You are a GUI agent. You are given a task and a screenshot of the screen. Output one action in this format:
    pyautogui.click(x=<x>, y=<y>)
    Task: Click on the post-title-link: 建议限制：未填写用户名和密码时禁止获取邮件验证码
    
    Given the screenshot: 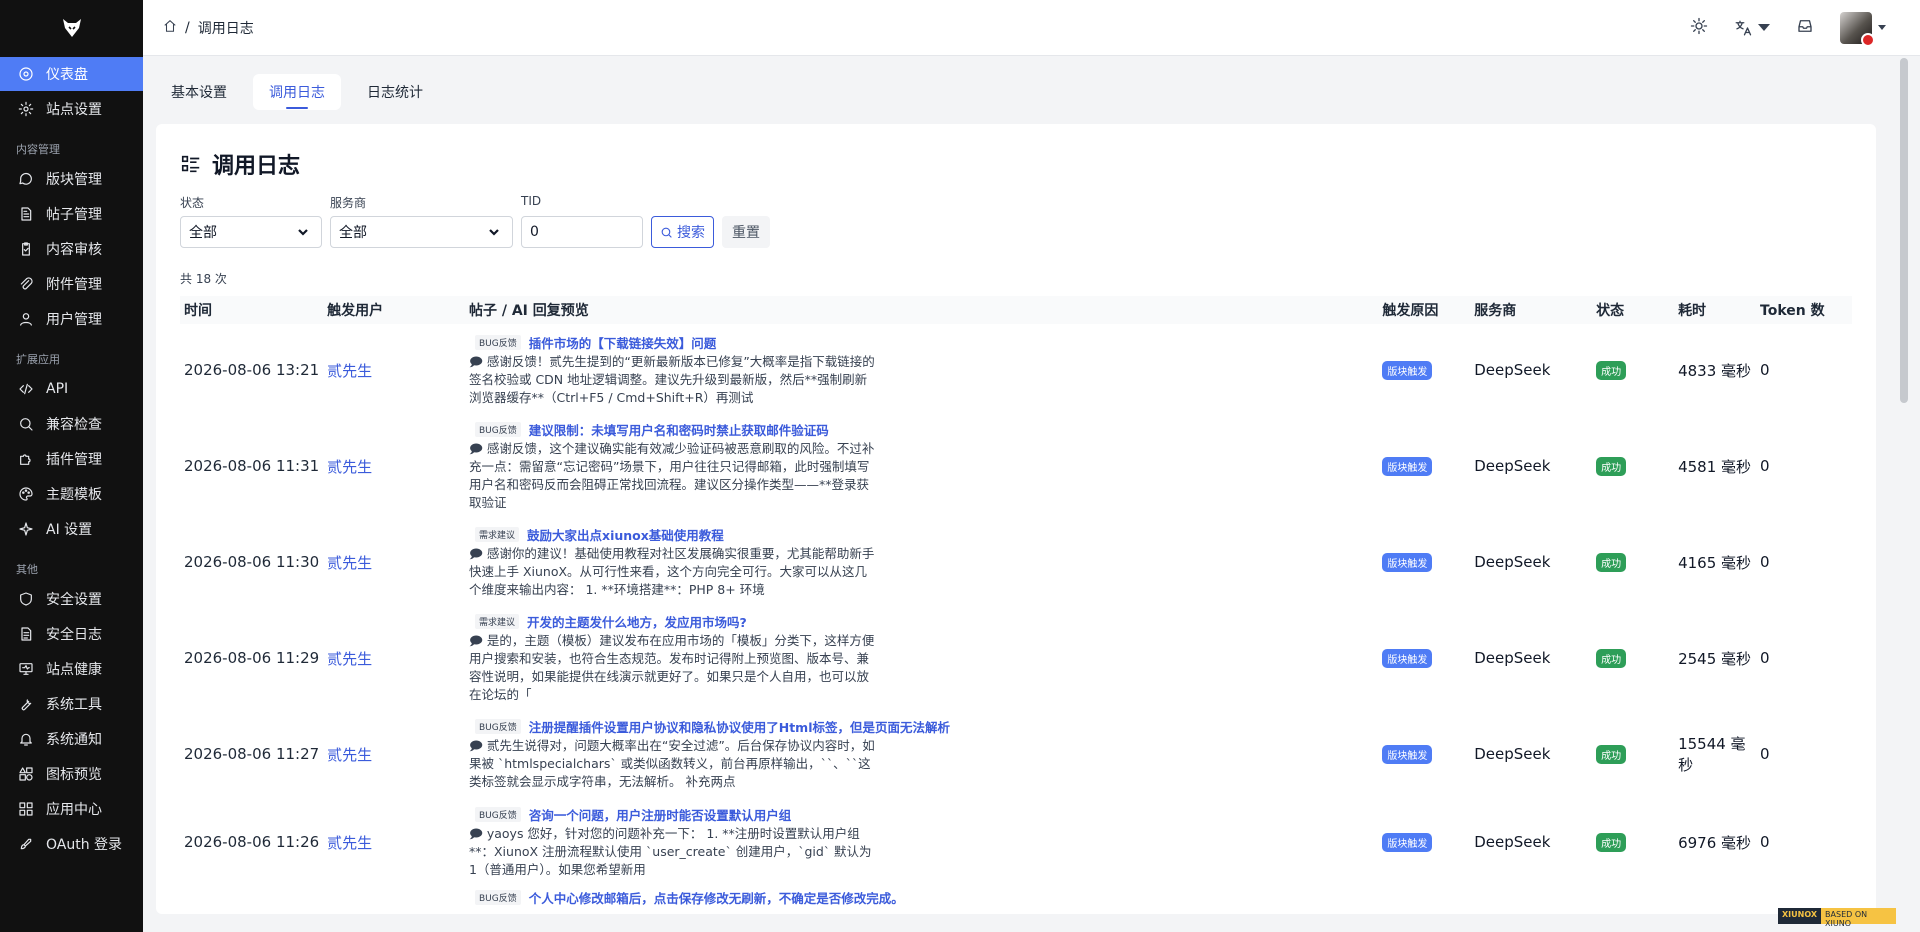 What is the action you would take?
    pyautogui.click(x=679, y=429)
    